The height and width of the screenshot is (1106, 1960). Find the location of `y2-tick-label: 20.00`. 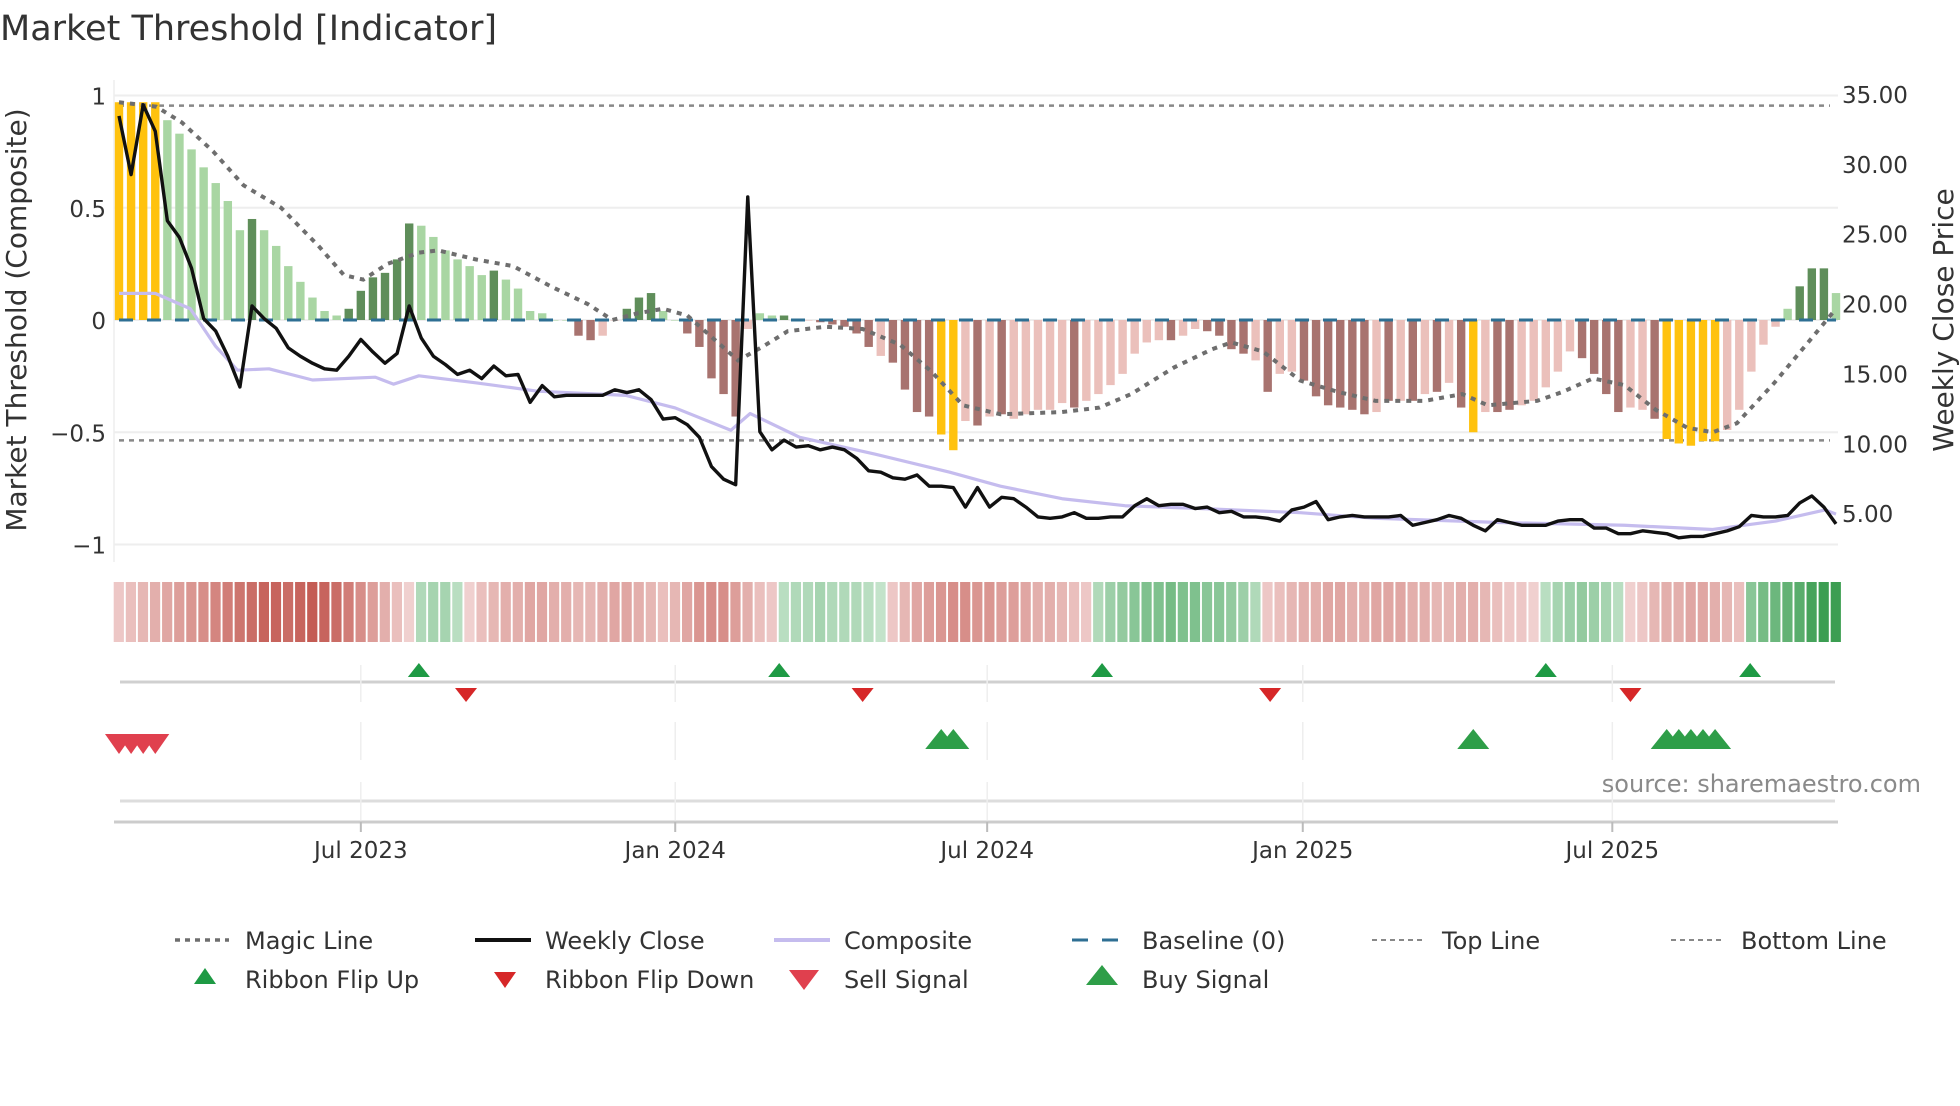

y2-tick-label: 20.00 is located at coordinates (1875, 306).